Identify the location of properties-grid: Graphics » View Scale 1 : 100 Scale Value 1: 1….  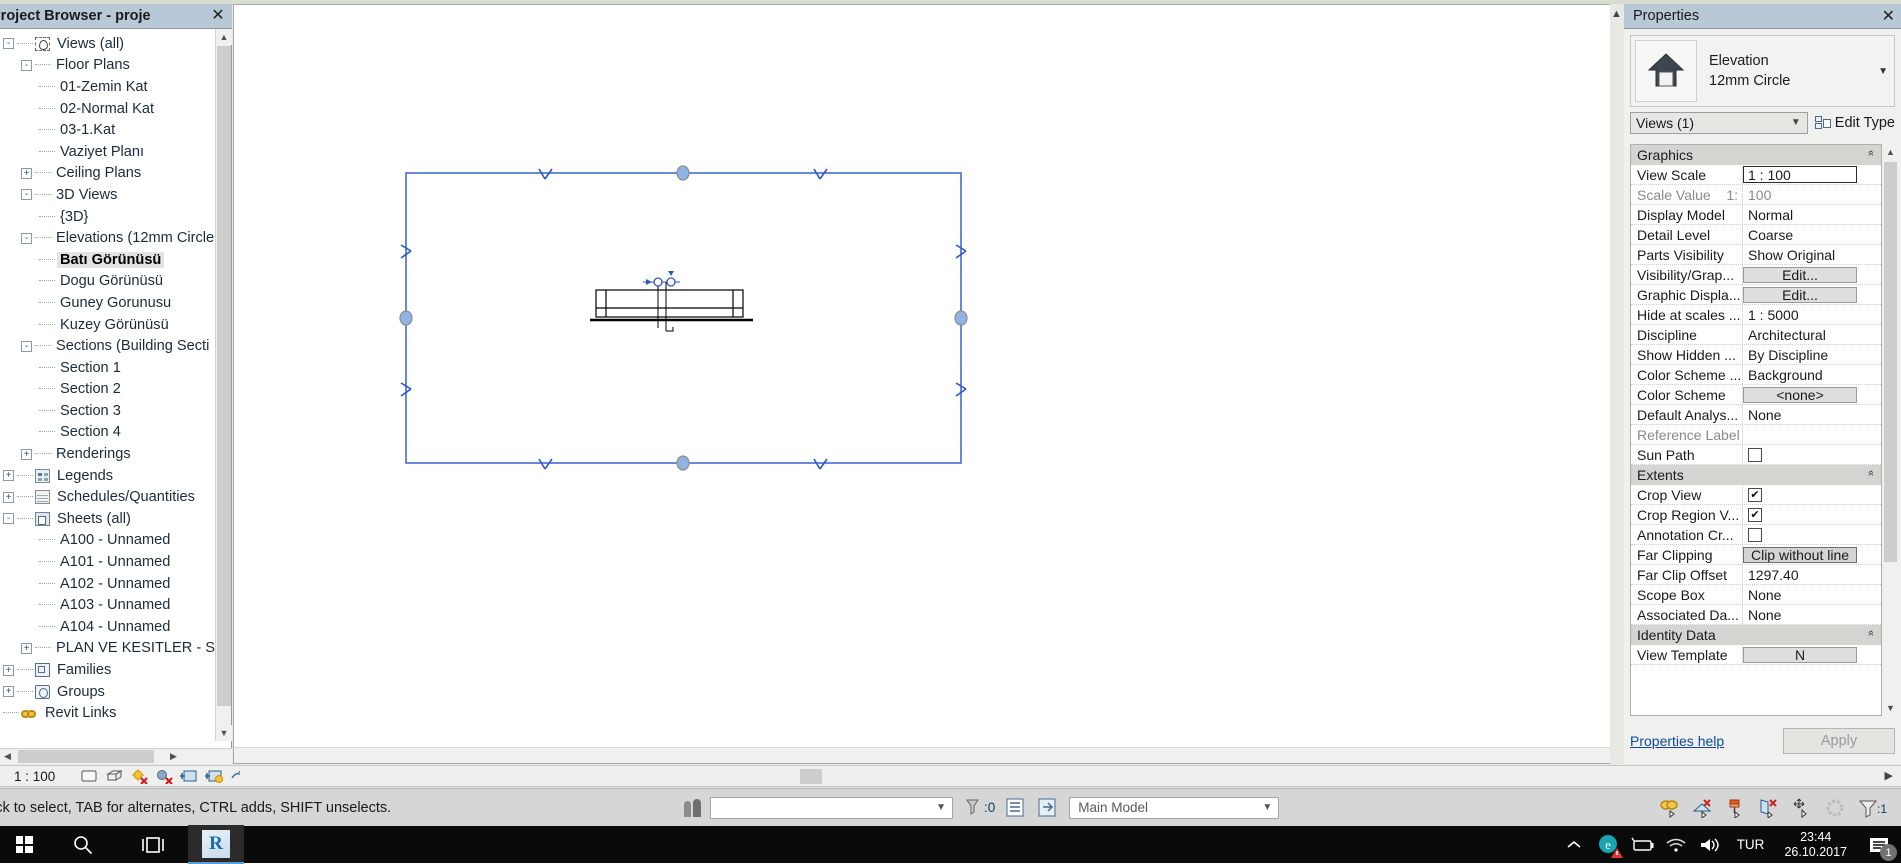
(1756, 430).